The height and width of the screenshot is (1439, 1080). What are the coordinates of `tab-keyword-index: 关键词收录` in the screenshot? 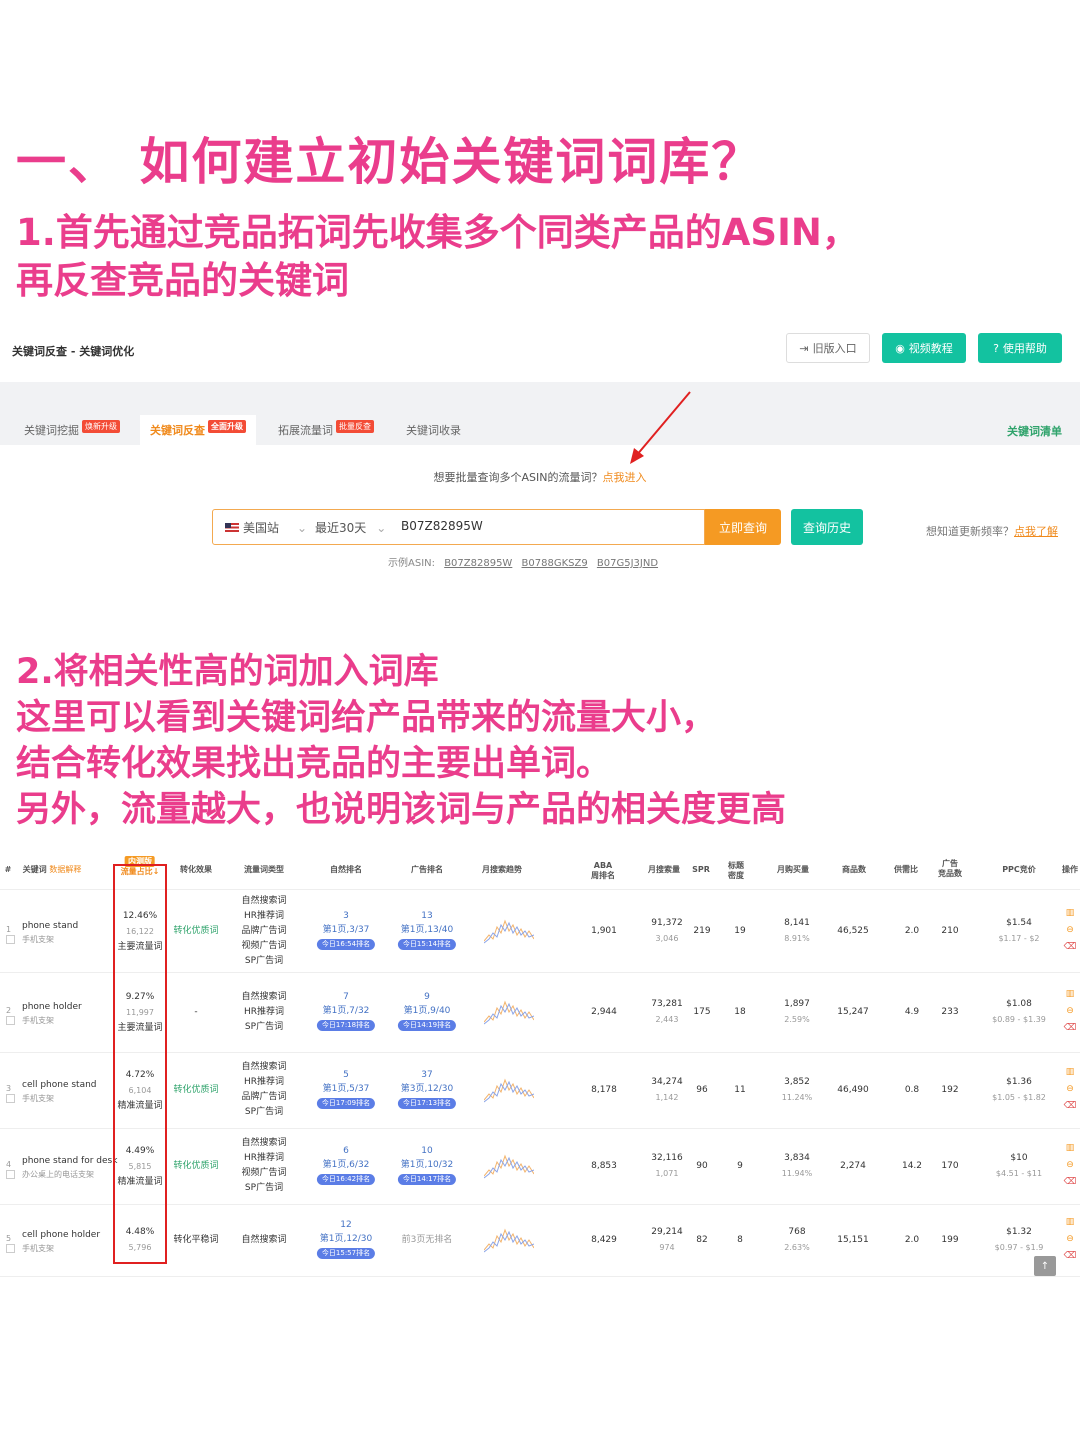 It's located at (433, 430).